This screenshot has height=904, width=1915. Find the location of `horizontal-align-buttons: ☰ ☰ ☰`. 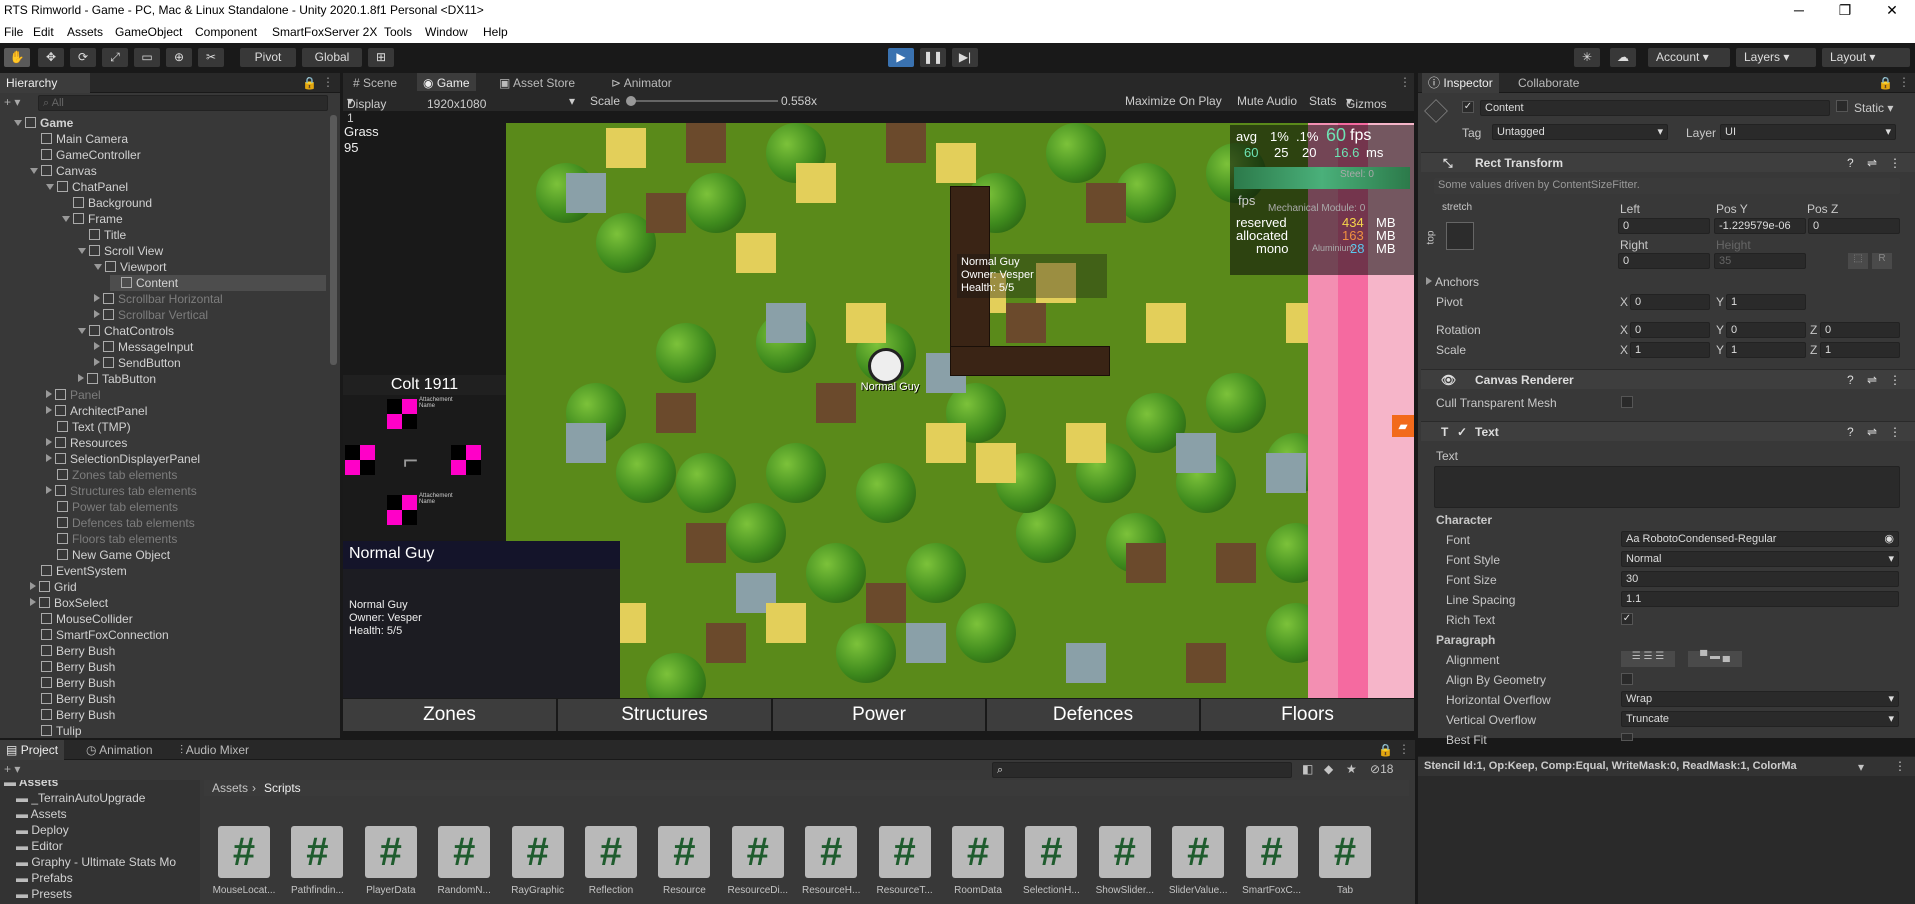

horizontal-align-buttons: ☰ ☰ ☰ is located at coordinates (1648, 659).